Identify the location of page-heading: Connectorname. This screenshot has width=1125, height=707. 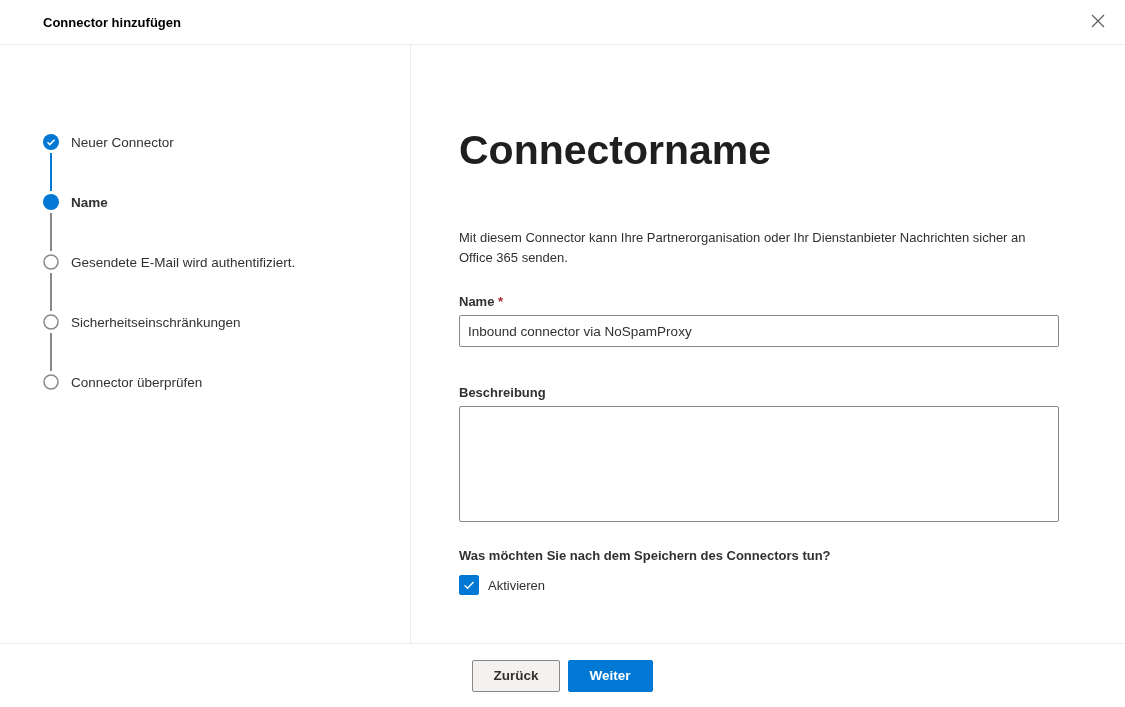
(616, 150).